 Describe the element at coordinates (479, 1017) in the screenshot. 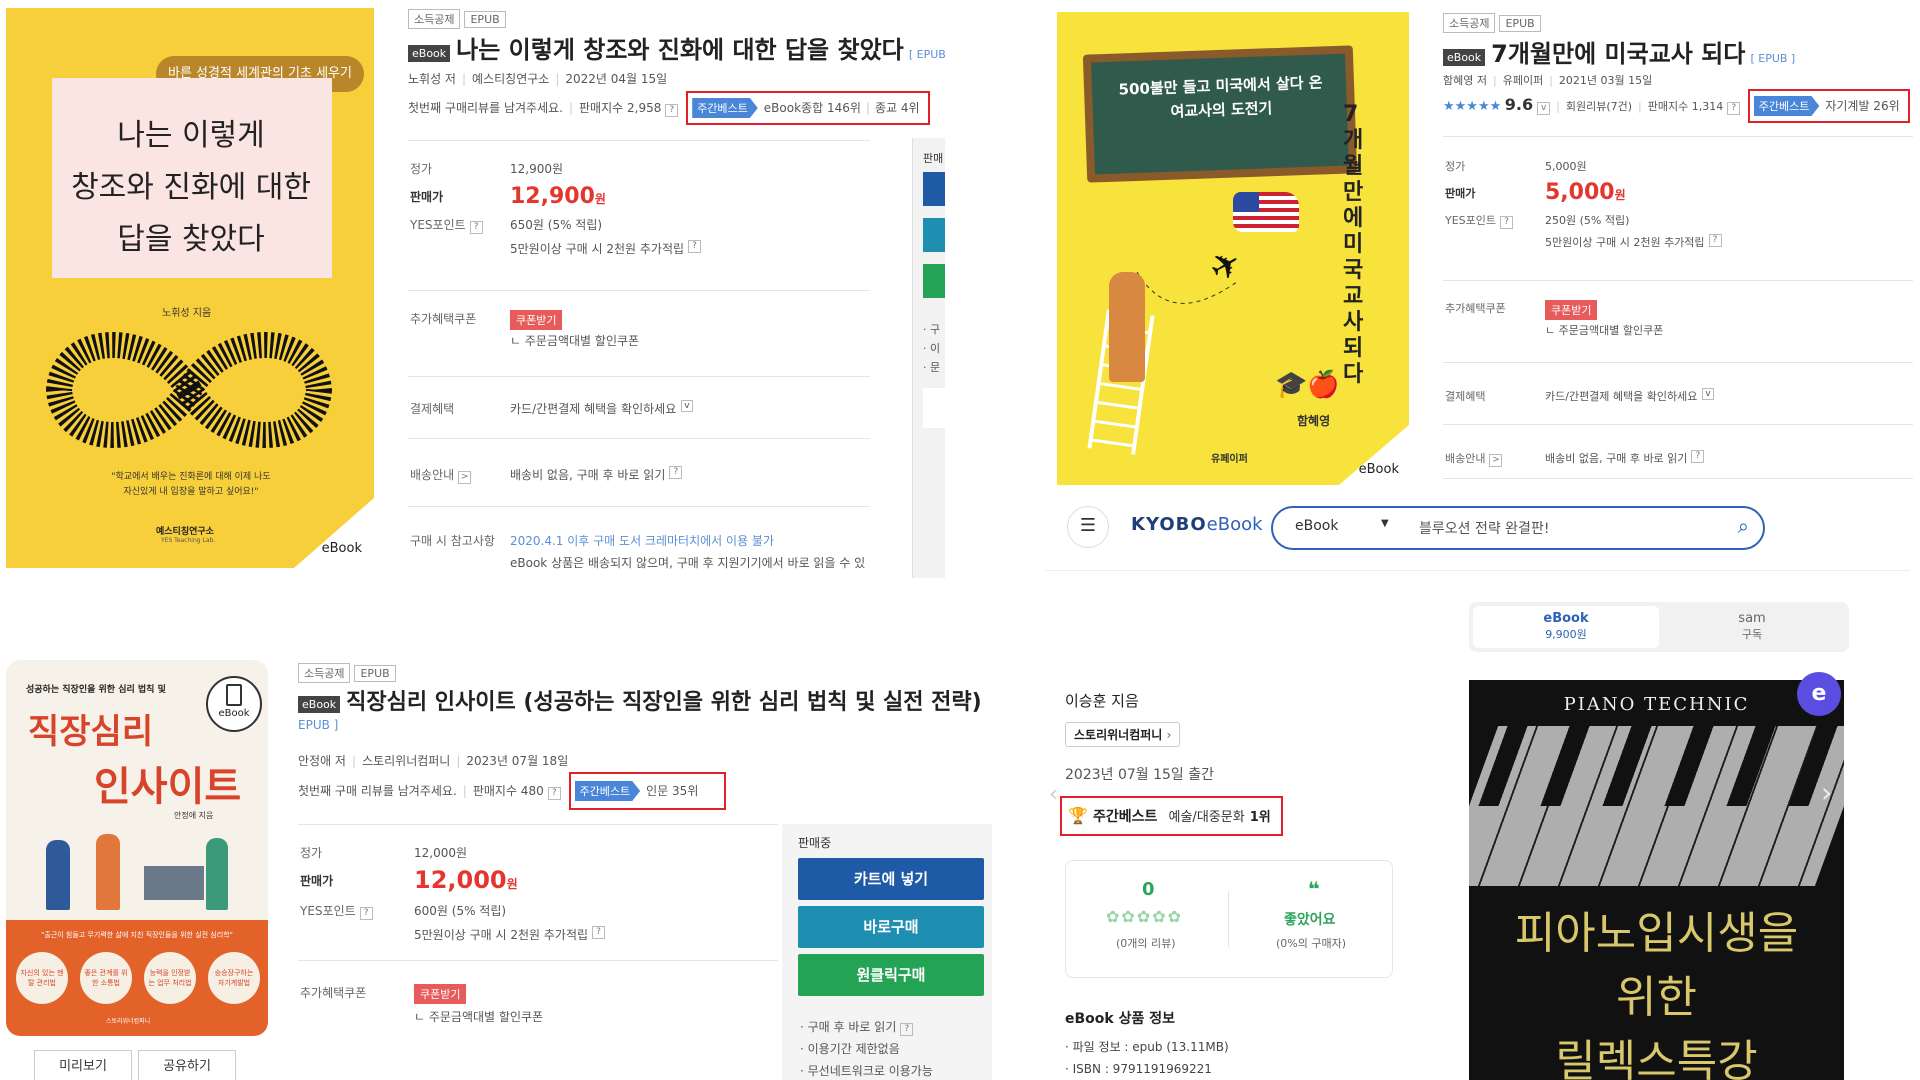

I see `coupon-desc: ㄴ 주문금액대별 할인쿠폰` at that location.